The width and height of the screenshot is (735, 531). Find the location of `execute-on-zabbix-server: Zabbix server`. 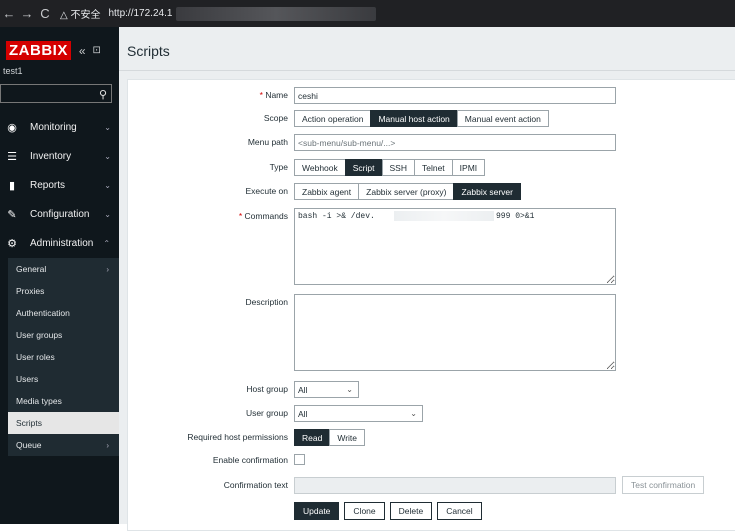

execute-on-zabbix-server: Zabbix server is located at coordinates (487, 191).